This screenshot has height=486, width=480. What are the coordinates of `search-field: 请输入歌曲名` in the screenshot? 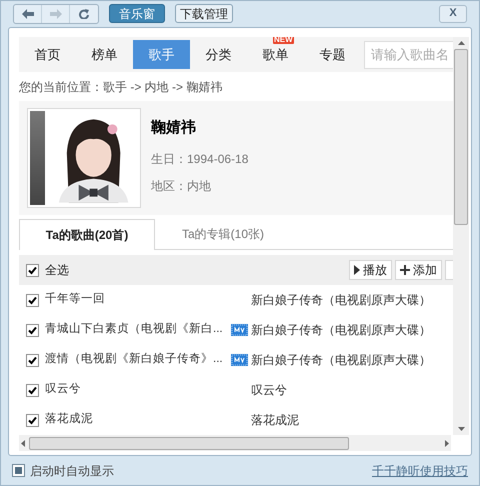 It's located at (408, 54).